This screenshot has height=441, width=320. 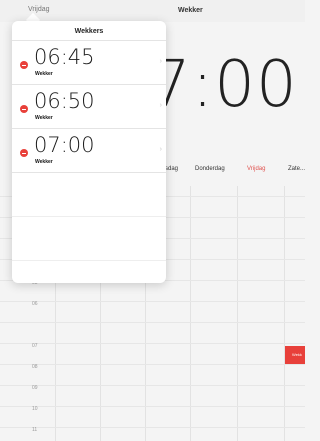 What do you see at coordinates (39, 9) in the screenshot?
I see `back-button: Vrijdag` at bounding box center [39, 9].